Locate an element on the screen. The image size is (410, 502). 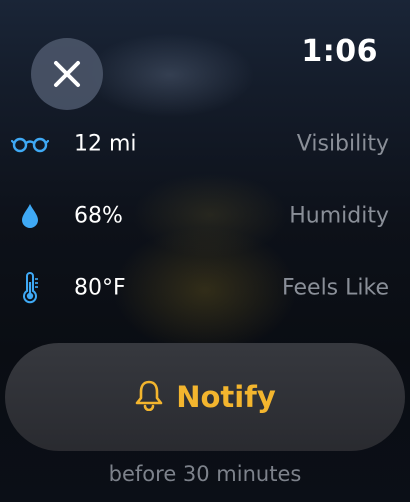
water-drop-icon is located at coordinates (30, 216).